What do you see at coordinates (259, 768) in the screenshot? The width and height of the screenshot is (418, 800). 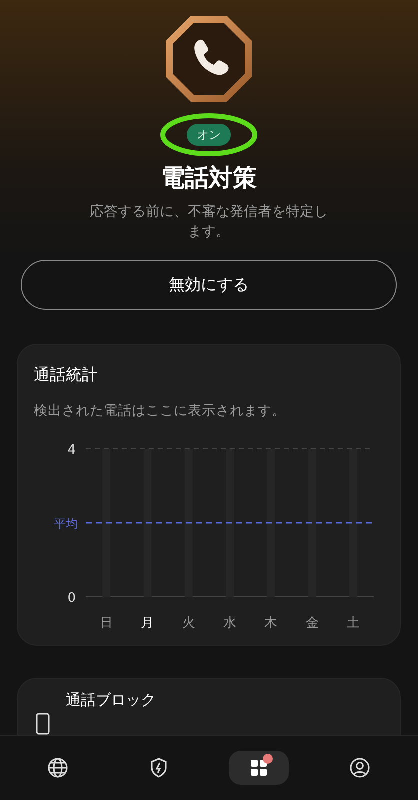 I see `nav-tab` at bounding box center [259, 768].